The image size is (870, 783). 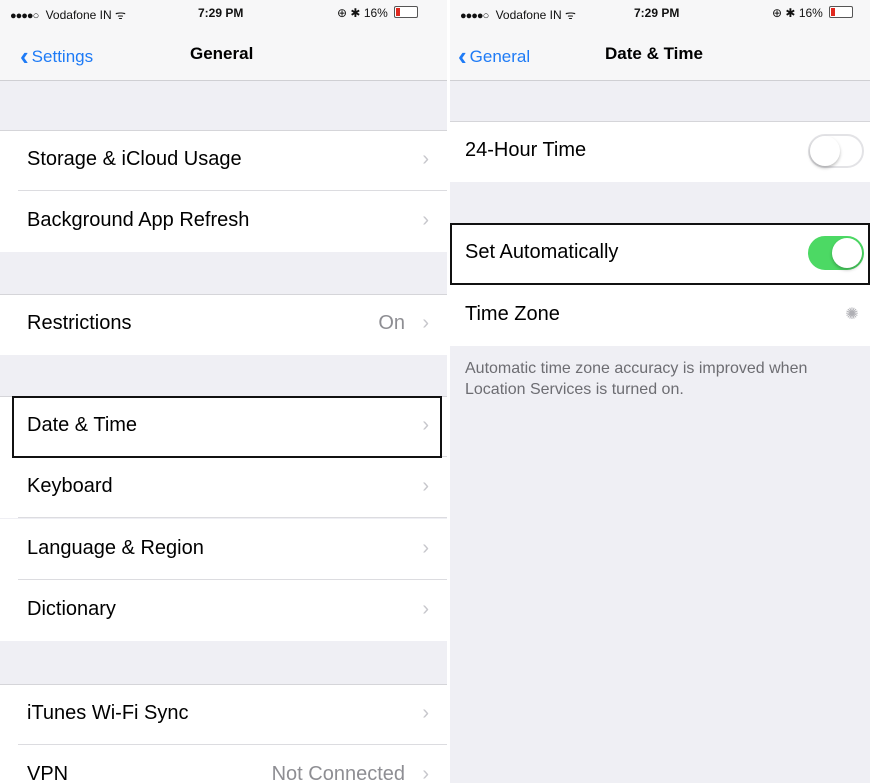 What do you see at coordinates (825, 151) in the screenshot?
I see `toggle-knob` at bounding box center [825, 151].